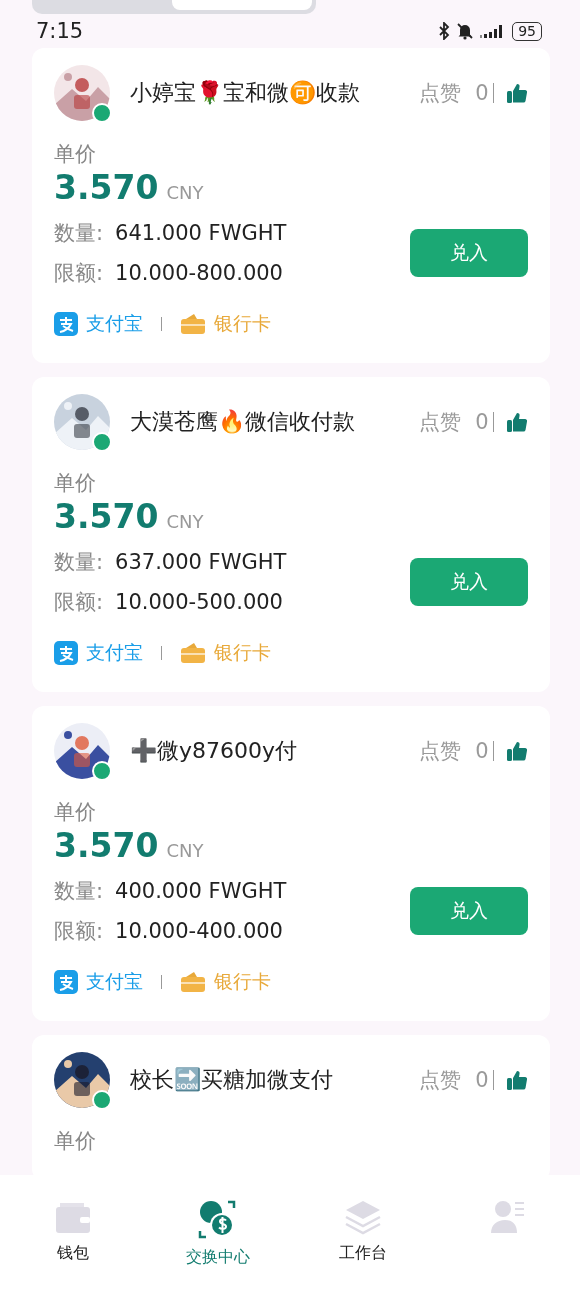 Image resolution: width=580 pixels, height=1309 pixels. Describe the element at coordinates (199, 602) in the screenshot. I see `limit-value: 10.000-500.000` at that location.